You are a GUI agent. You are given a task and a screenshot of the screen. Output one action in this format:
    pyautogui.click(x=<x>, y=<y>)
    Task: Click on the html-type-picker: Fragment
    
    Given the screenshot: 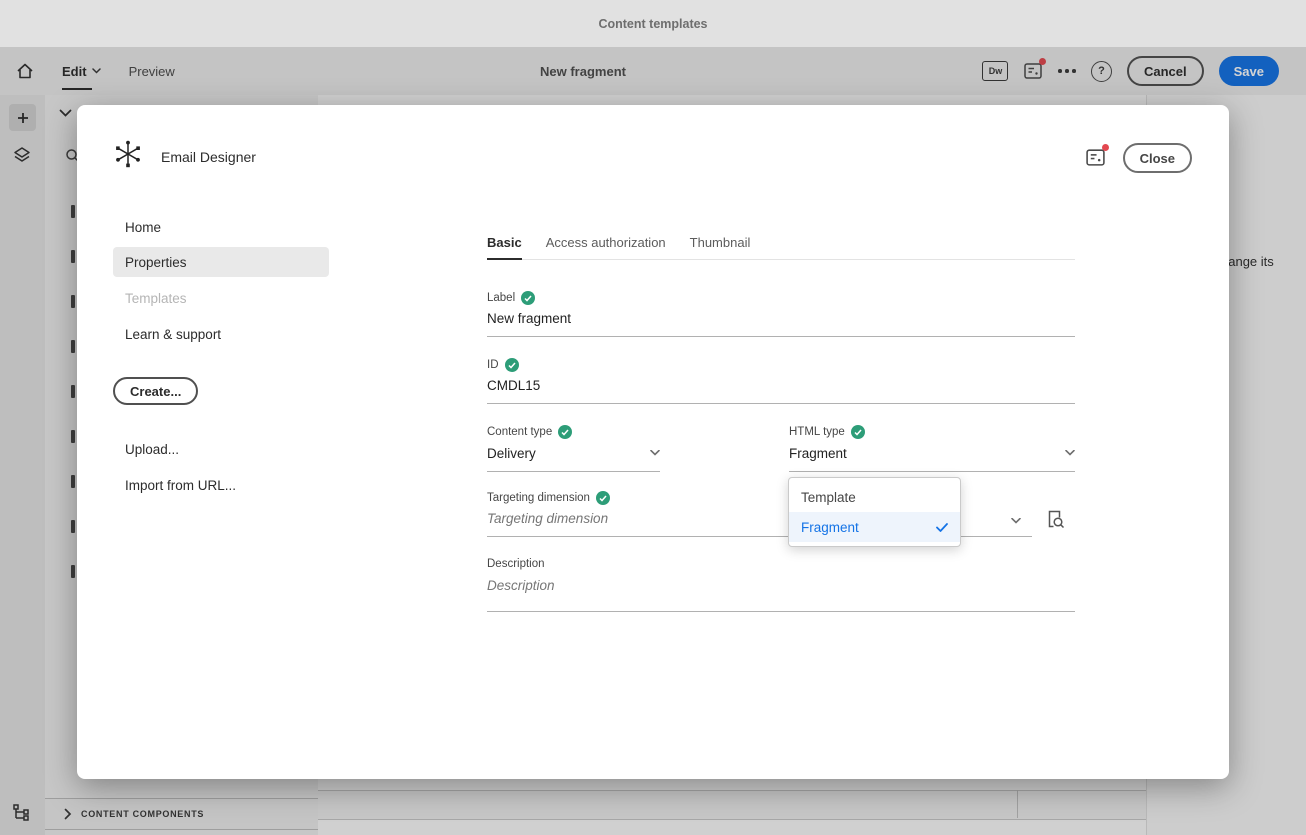 What is the action you would take?
    pyautogui.click(x=932, y=455)
    